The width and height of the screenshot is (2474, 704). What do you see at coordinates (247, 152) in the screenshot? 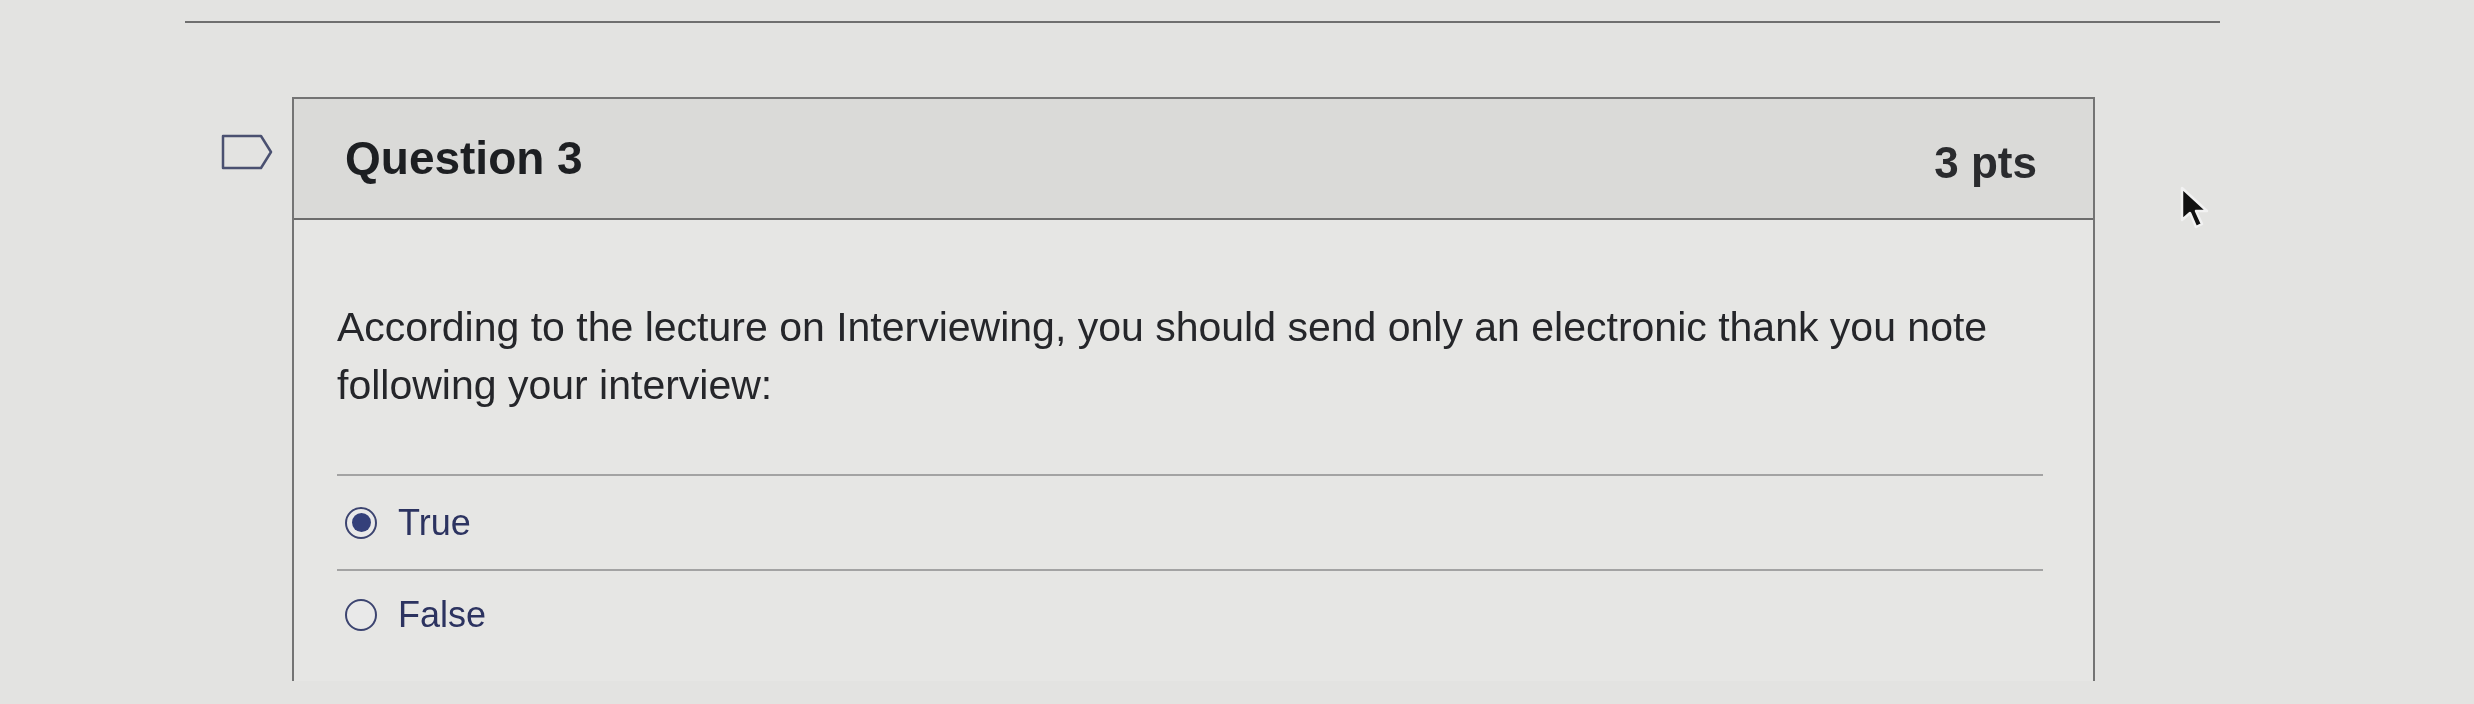
I see `tag-icon` at bounding box center [247, 152].